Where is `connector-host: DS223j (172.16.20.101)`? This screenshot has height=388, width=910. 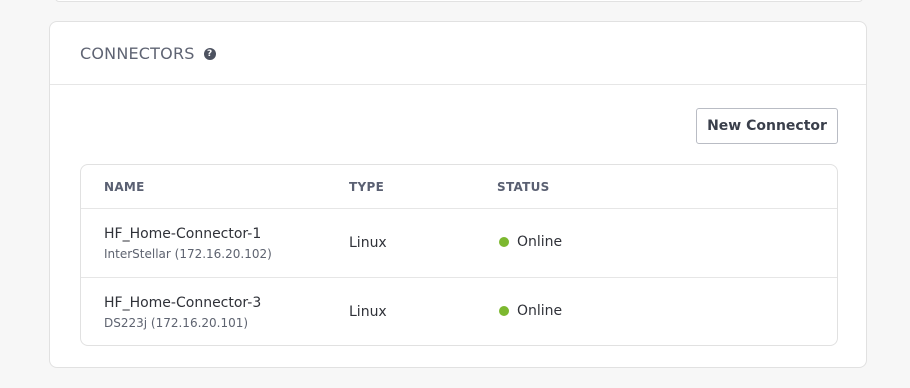 connector-host: DS223j (172.16.20.101) is located at coordinates (176, 323).